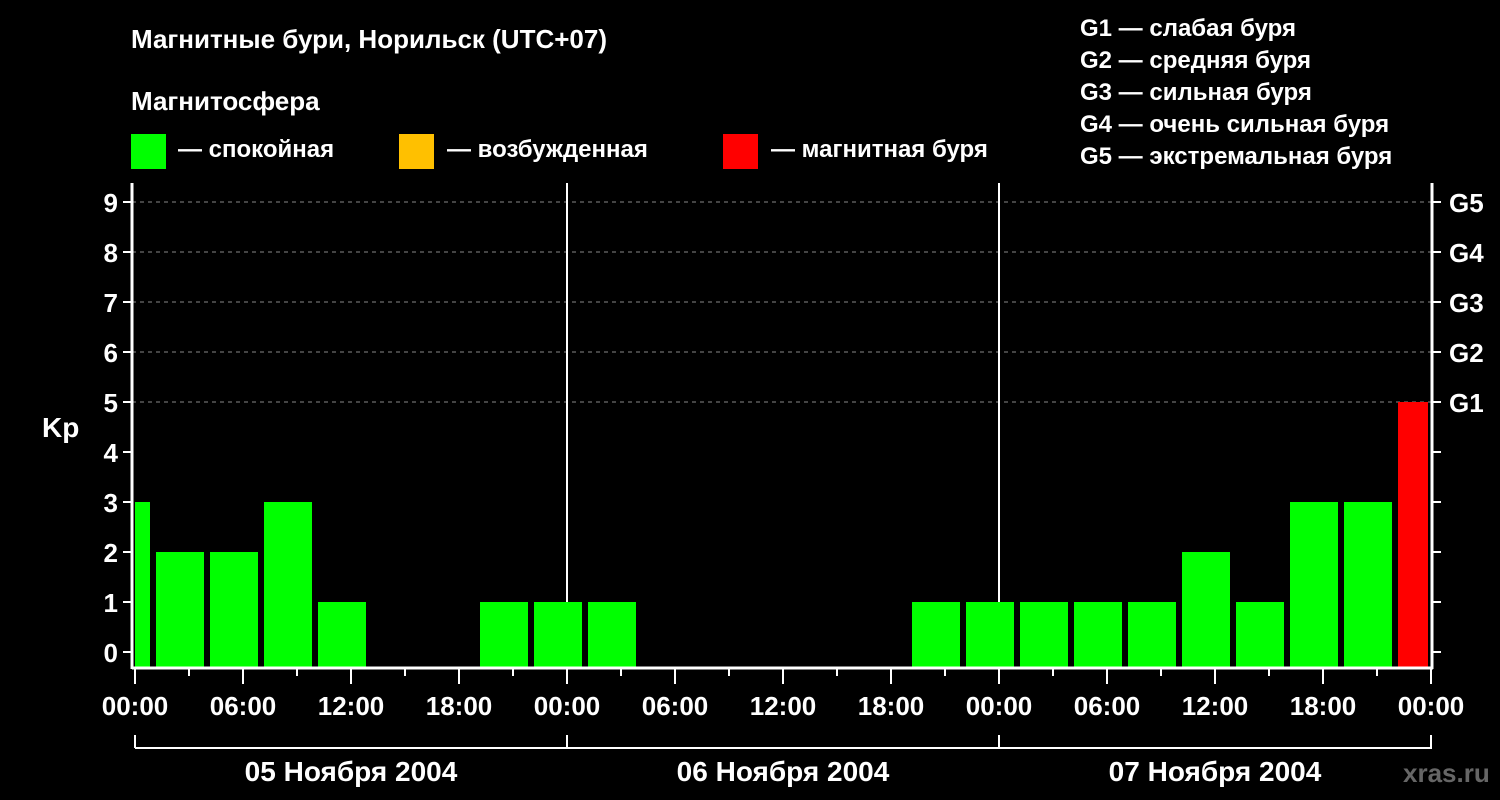  What do you see at coordinates (111, 553) in the screenshot?
I see `y-tick-label: 2` at bounding box center [111, 553].